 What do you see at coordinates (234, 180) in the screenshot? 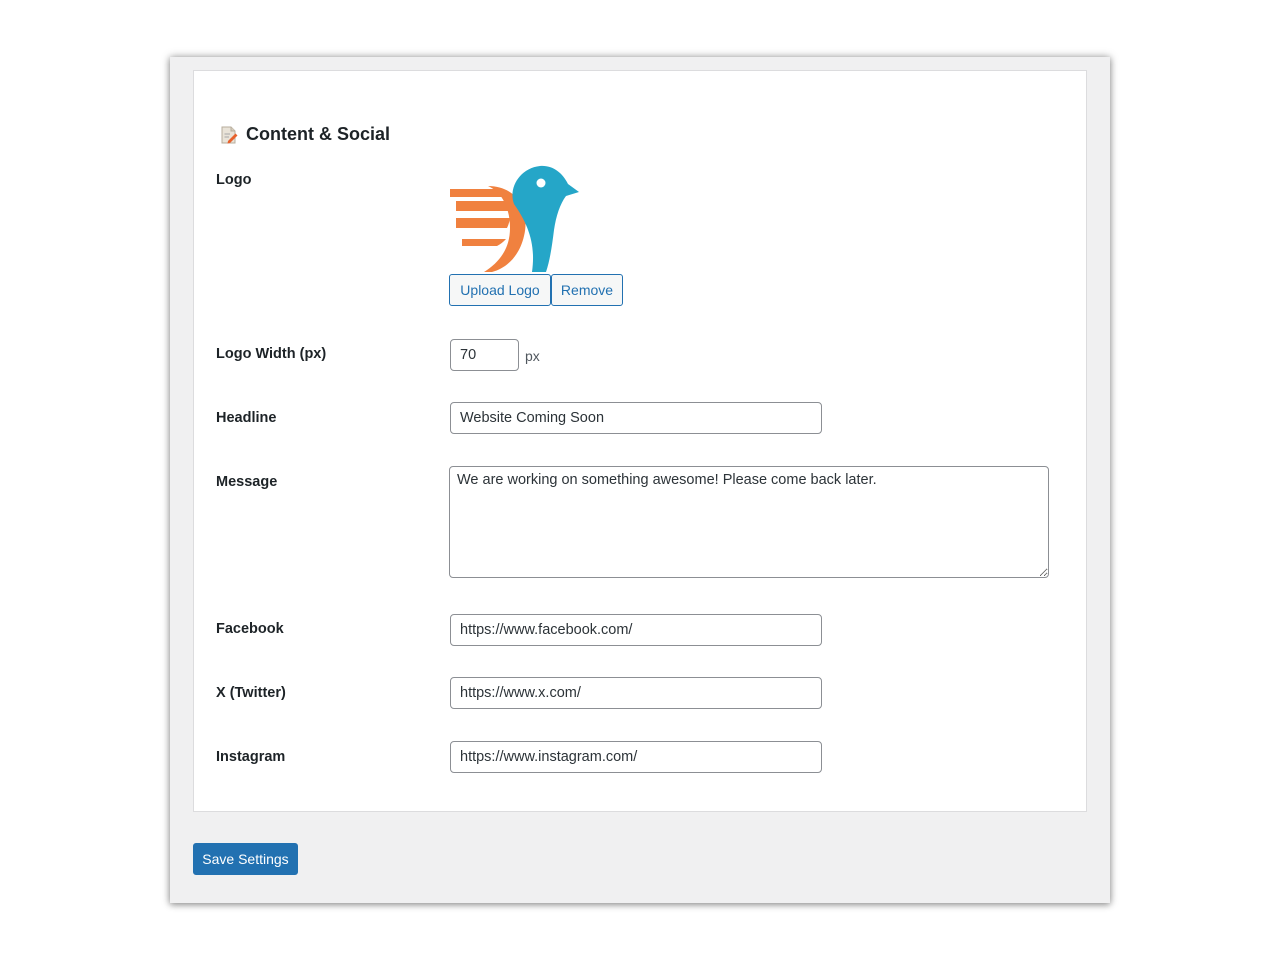
I see `logo-label: Logo` at bounding box center [234, 180].